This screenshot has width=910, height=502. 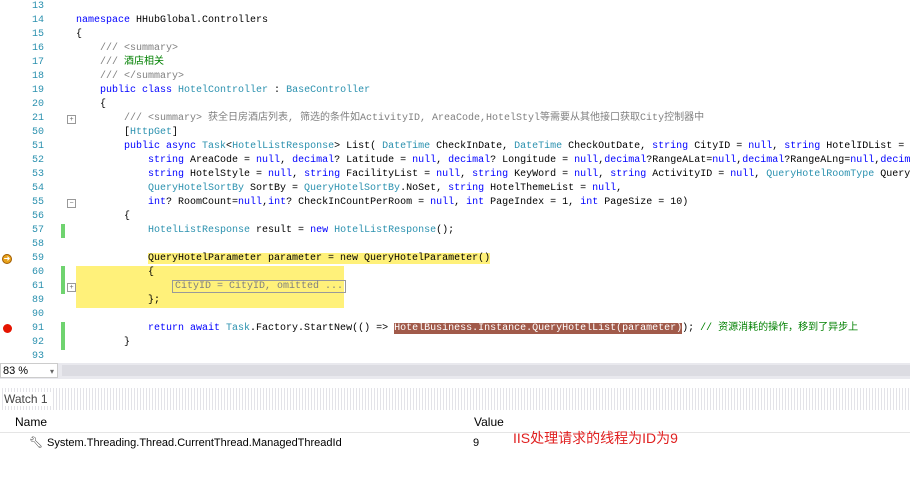 I want to click on code-token: HttpGet, so click(x=151, y=132).